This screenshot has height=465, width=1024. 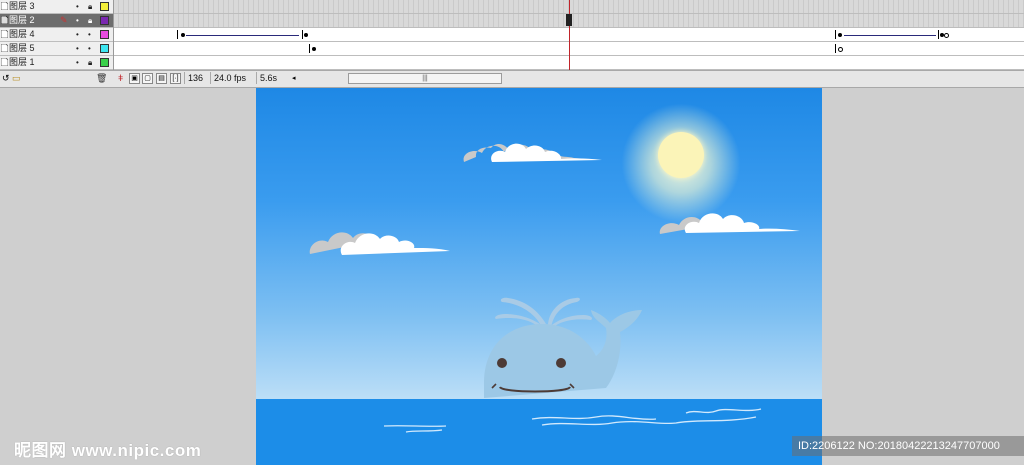 I want to click on cloud-top, so click(x=532, y=152).